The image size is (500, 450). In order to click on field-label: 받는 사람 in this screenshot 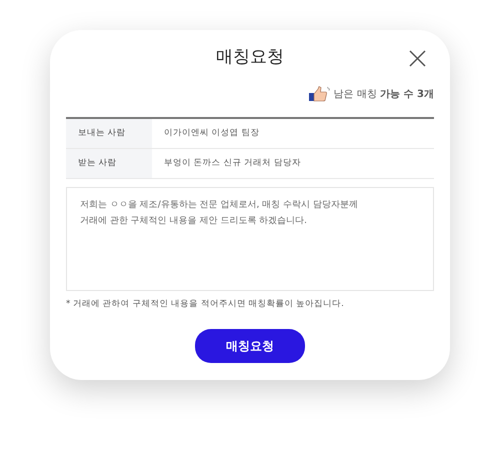, I will do `click(109, 163)`.